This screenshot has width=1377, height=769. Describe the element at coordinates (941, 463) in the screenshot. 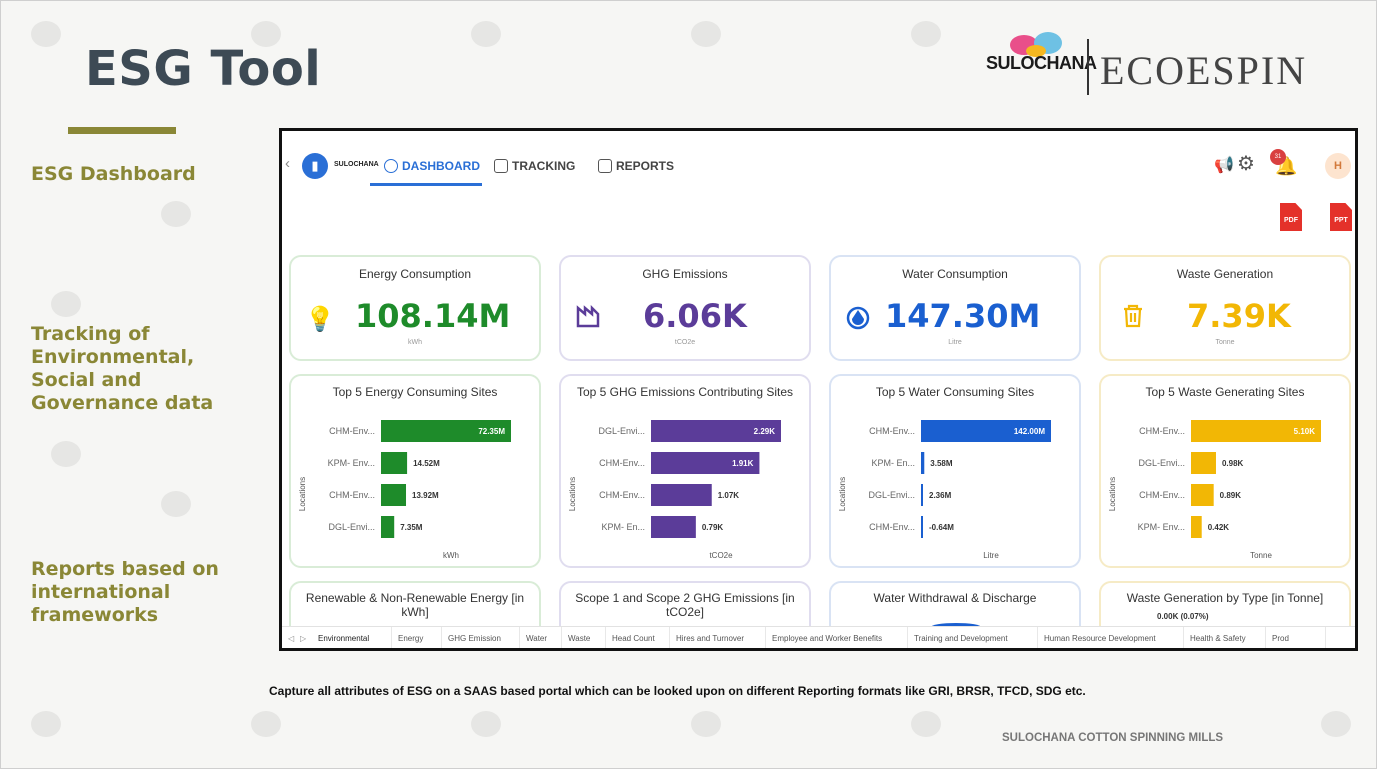

I see `data-label: 3.58M` at that location.